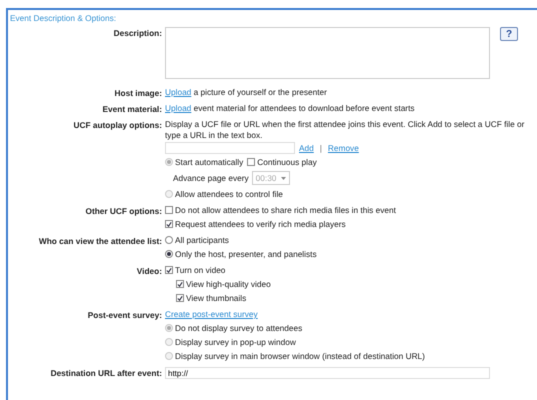 The height and width of the screenshot is (400, 537). What do you see at coordinates (202, 240) in the screenshot?
I see `option-label: All participants` at bounding box center [202, 240].